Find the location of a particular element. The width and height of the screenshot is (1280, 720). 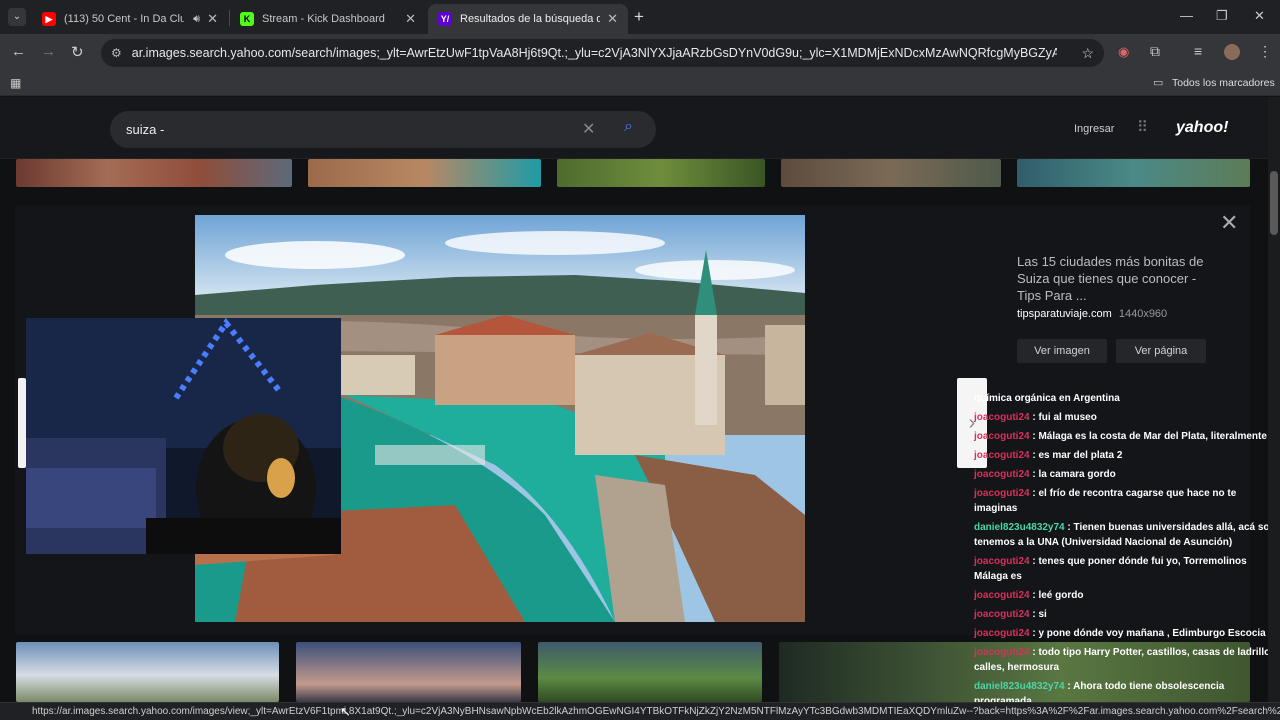

tab-title: Stream - Kick Dashboard is located at coordinates (323, 19).